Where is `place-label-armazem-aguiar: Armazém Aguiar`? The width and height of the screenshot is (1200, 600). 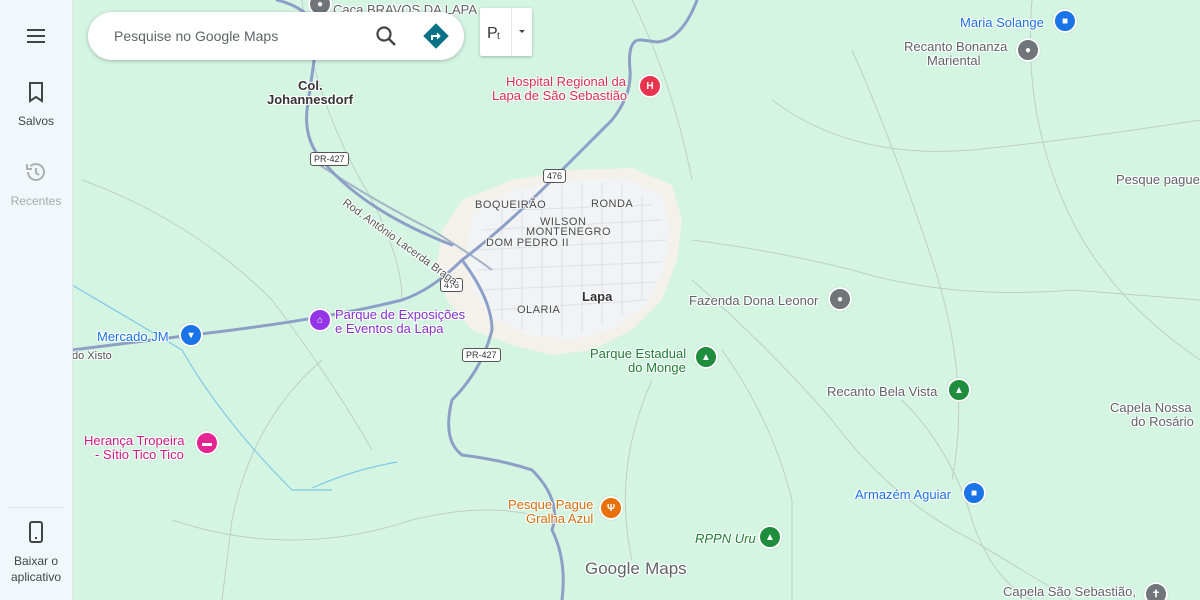 place-label-armazem-aguiar: Armazém Aguiar is located at coordinates (903, 494).